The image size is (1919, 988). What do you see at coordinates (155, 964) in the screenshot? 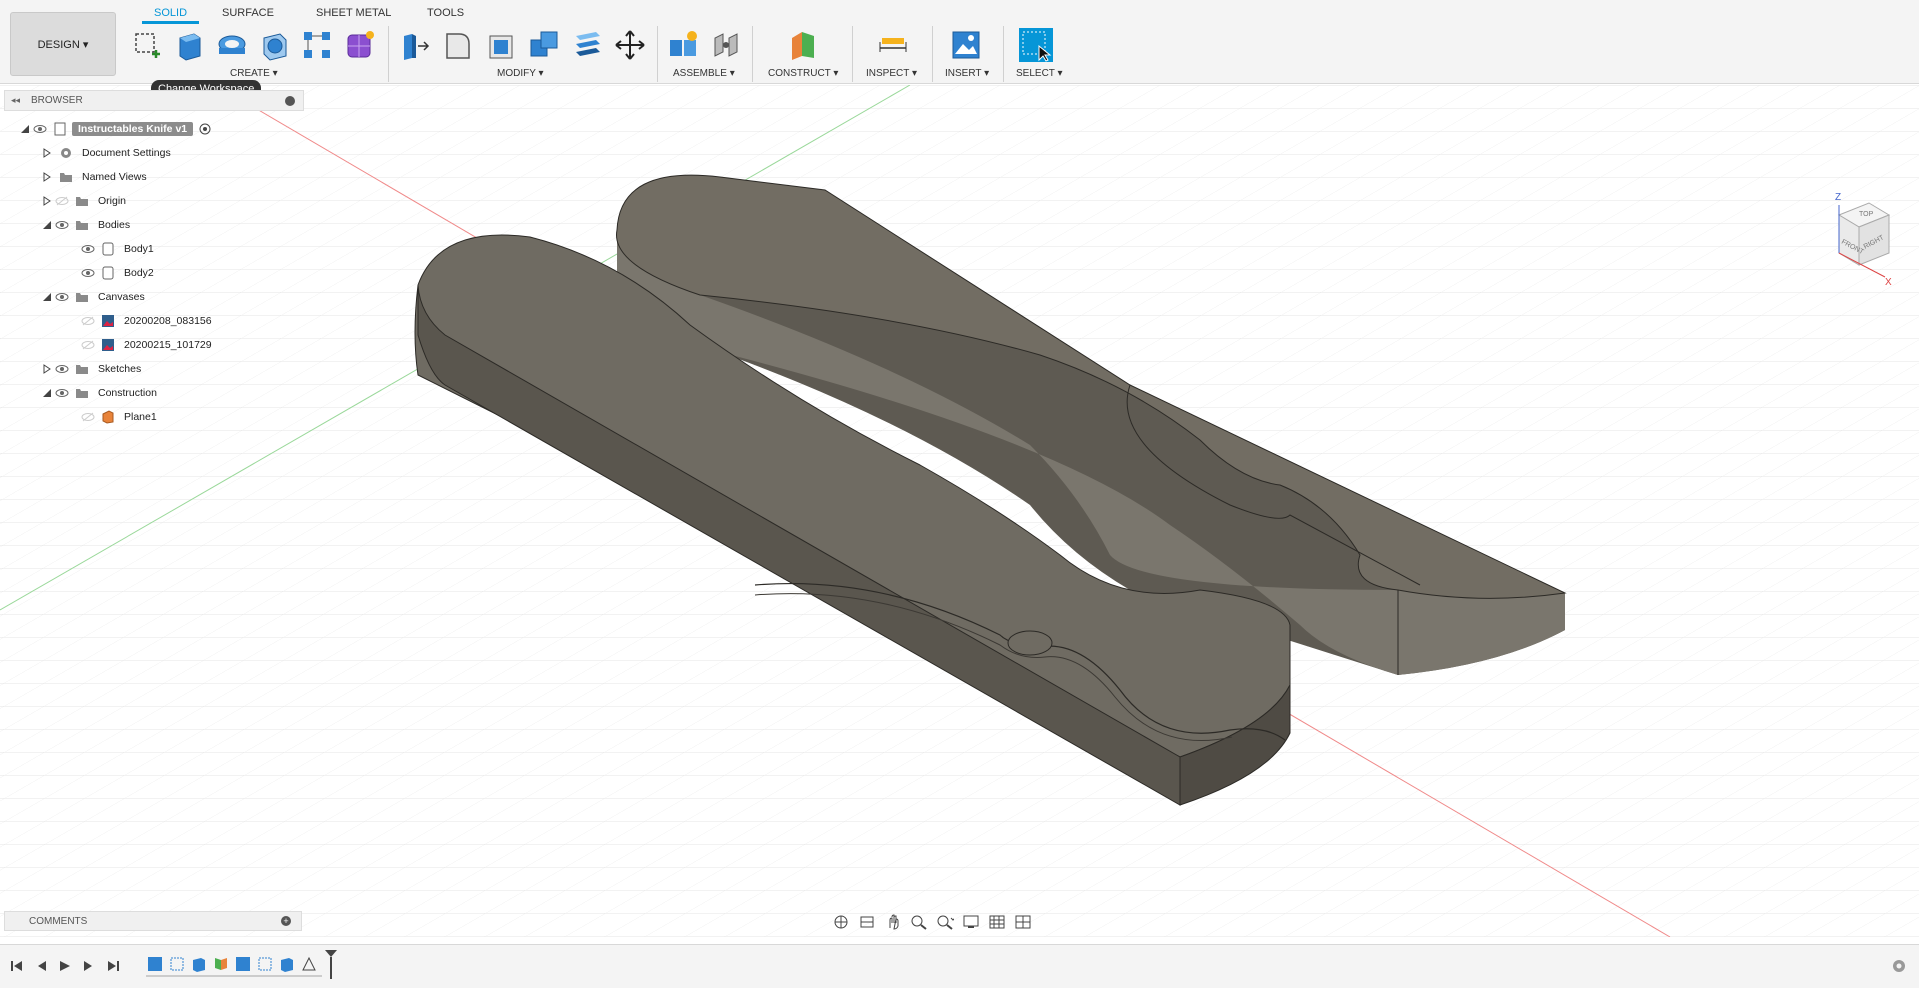
I see `timeline-canvas-icon` at bounding box center [155, 964].